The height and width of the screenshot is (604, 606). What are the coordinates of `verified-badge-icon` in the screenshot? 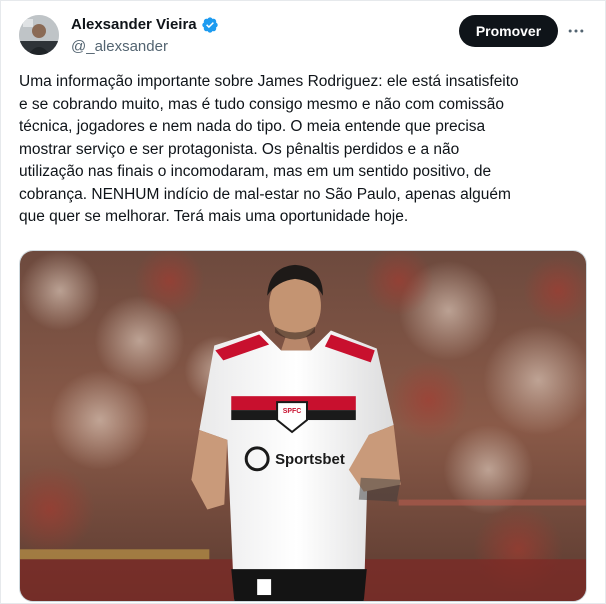 It's located at (210, 25).